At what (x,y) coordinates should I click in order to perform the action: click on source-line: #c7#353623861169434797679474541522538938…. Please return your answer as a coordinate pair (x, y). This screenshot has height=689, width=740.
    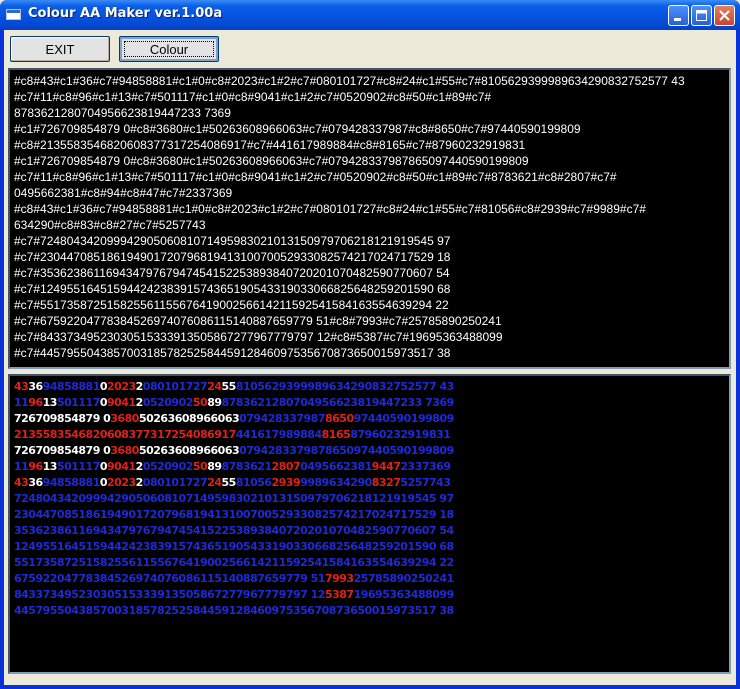
    Looking at the image, I should click on (232, 273).